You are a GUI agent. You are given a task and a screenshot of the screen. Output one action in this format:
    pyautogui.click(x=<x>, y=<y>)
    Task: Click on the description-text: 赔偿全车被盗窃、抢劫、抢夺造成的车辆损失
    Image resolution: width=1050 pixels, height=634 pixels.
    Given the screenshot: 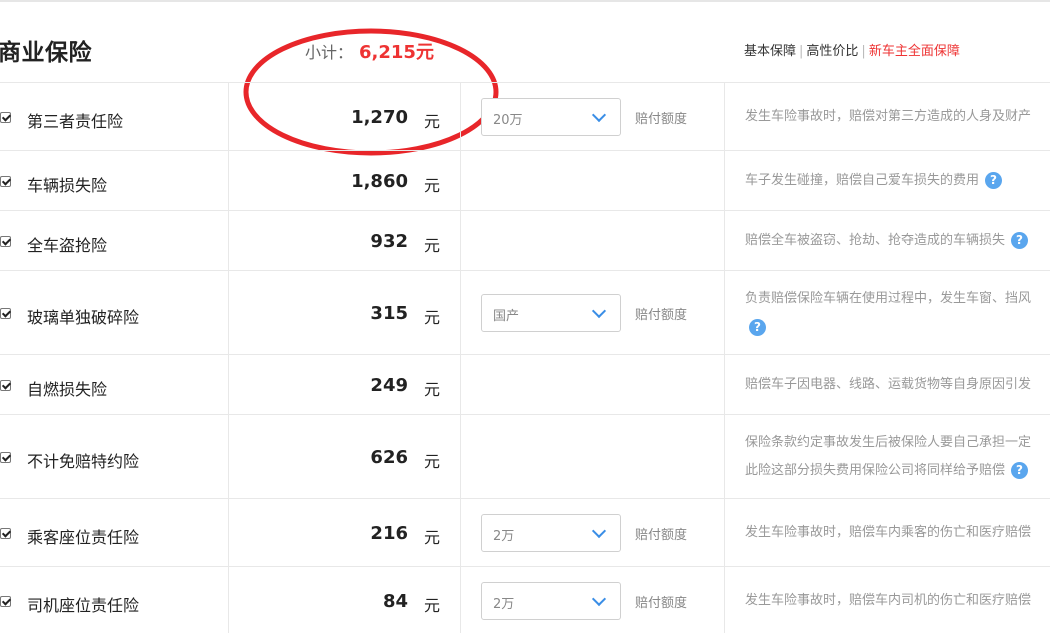 What is the action you would take?
    pyautogui.click(x=875, y=240)
    